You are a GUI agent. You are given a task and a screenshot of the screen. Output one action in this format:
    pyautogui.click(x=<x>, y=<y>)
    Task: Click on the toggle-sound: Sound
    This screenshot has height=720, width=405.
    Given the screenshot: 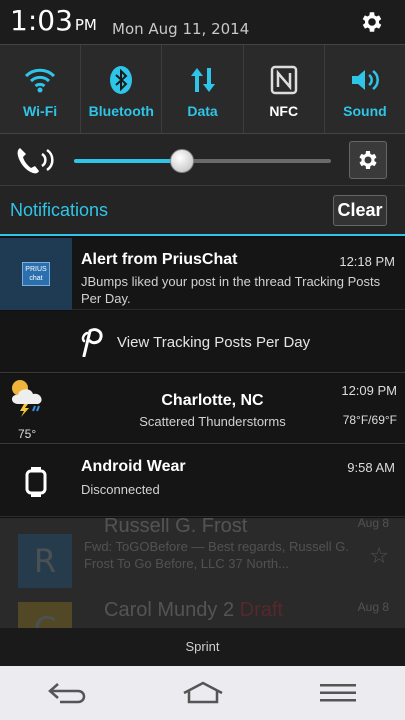 What is the action you would take?
    pyautogui.click(x=365, y=89)
    